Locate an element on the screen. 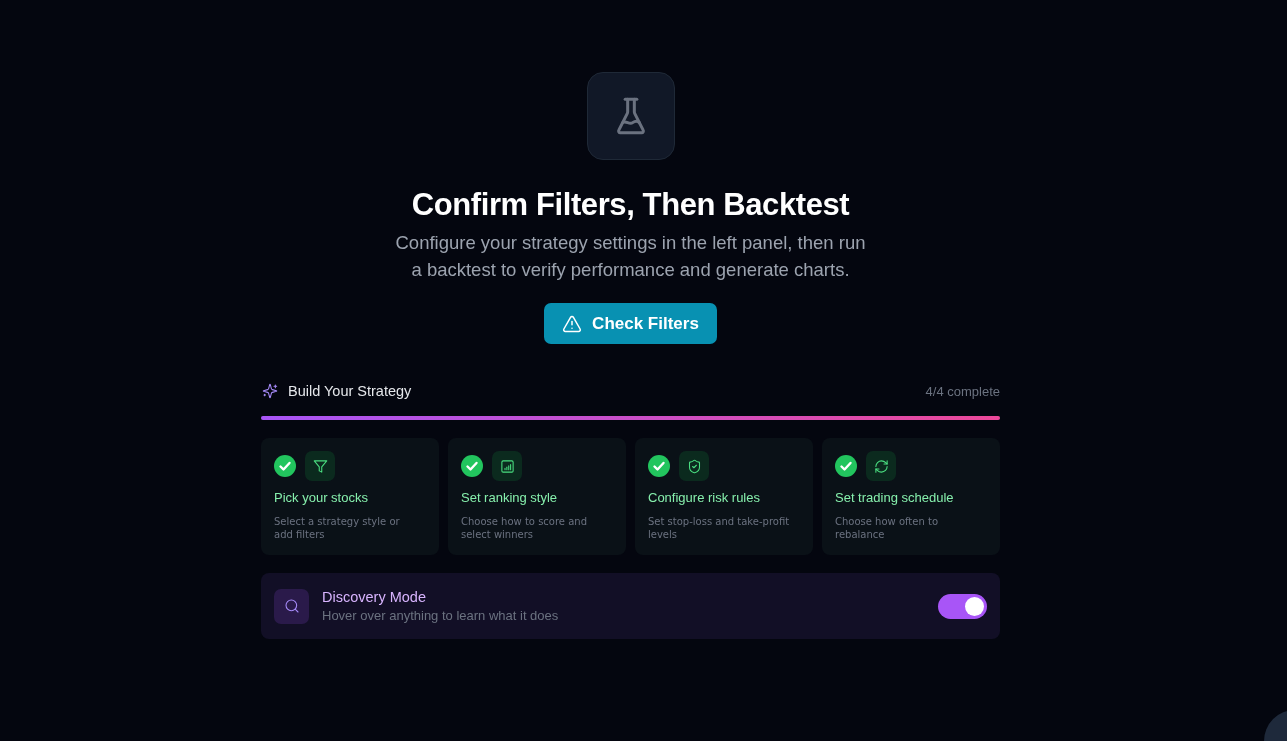  step-description: Select a strategy style or add filters is located at coordinates (337, 528).